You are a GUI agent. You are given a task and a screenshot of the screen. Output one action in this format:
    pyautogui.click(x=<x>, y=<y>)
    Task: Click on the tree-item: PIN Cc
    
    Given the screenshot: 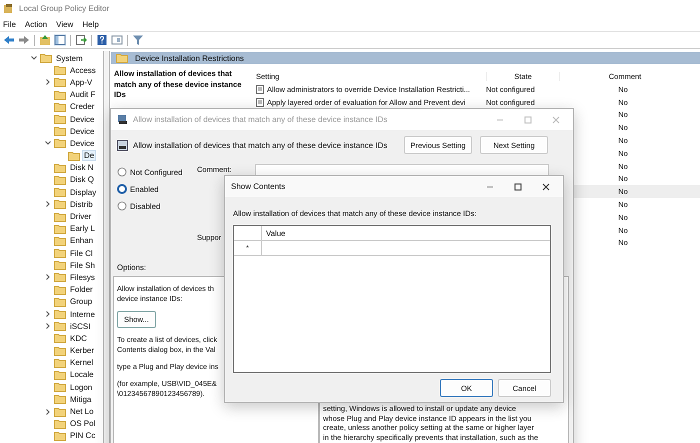 What is the action you would take?
    pyautogui.click(x=82, y=435)
    